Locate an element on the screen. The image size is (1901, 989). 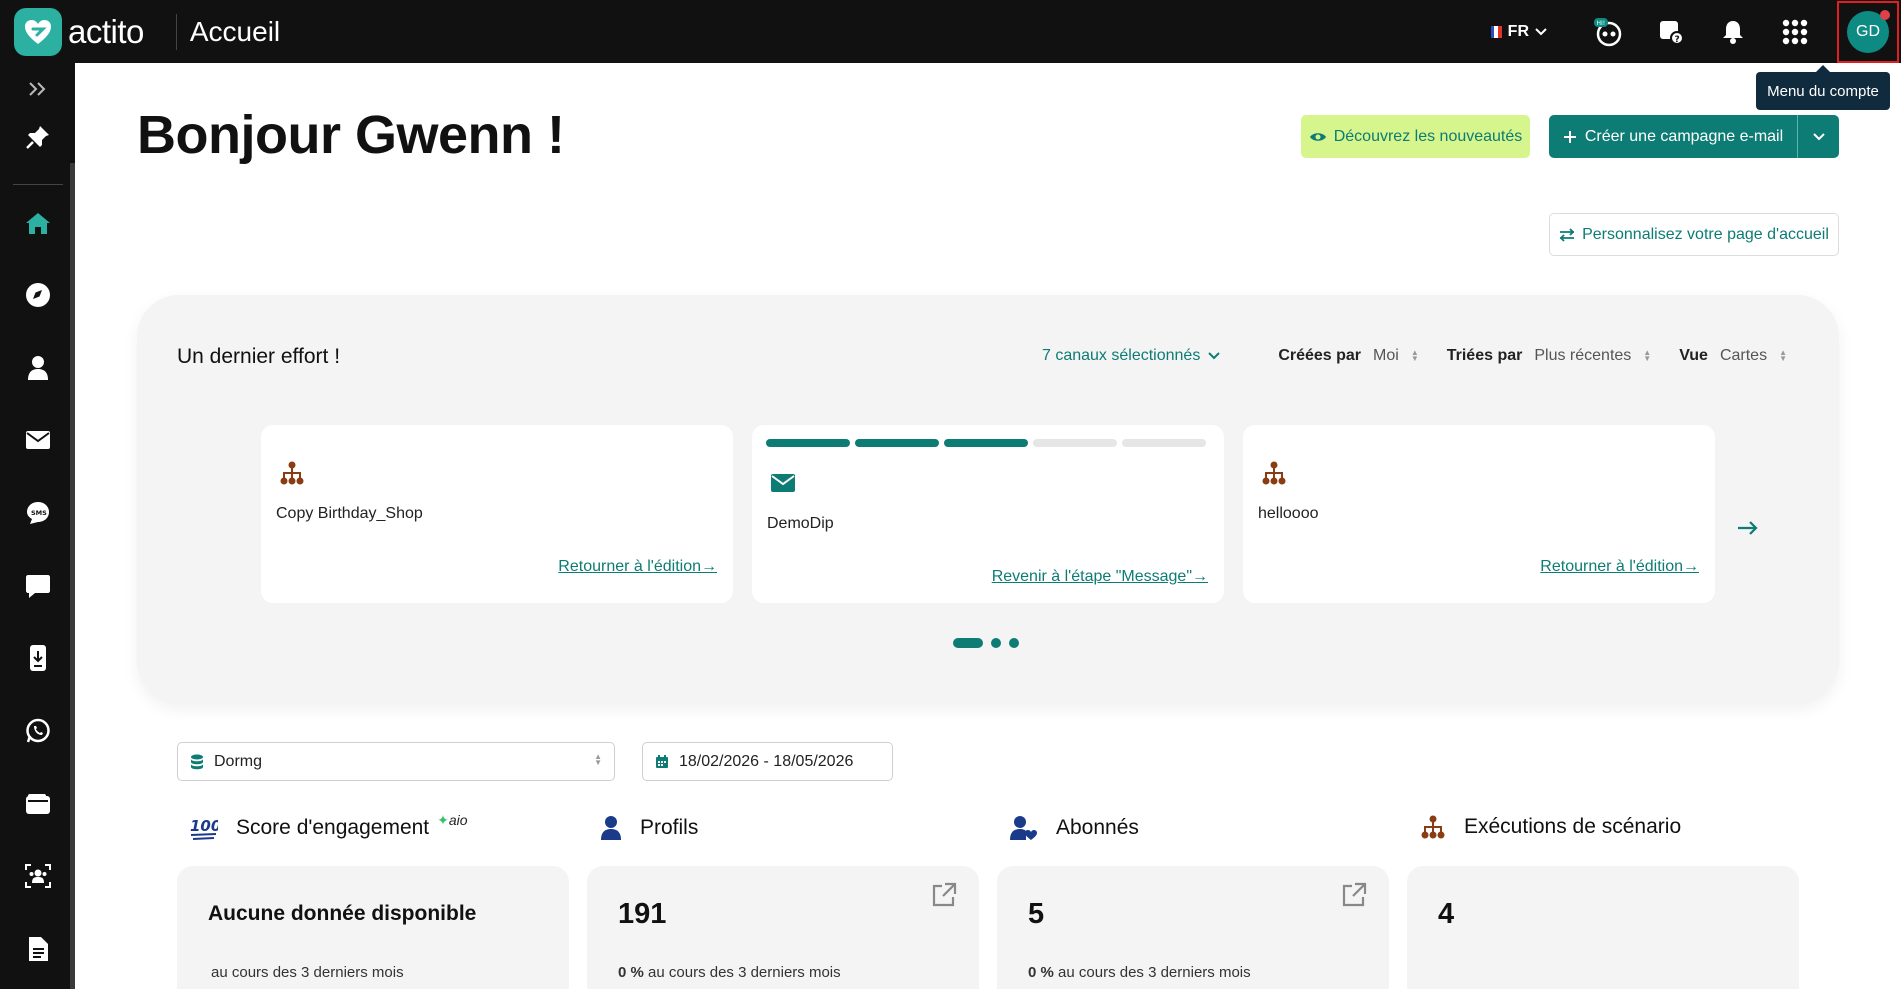
avatar-initials: GD is located at coordinates (1868, 31).